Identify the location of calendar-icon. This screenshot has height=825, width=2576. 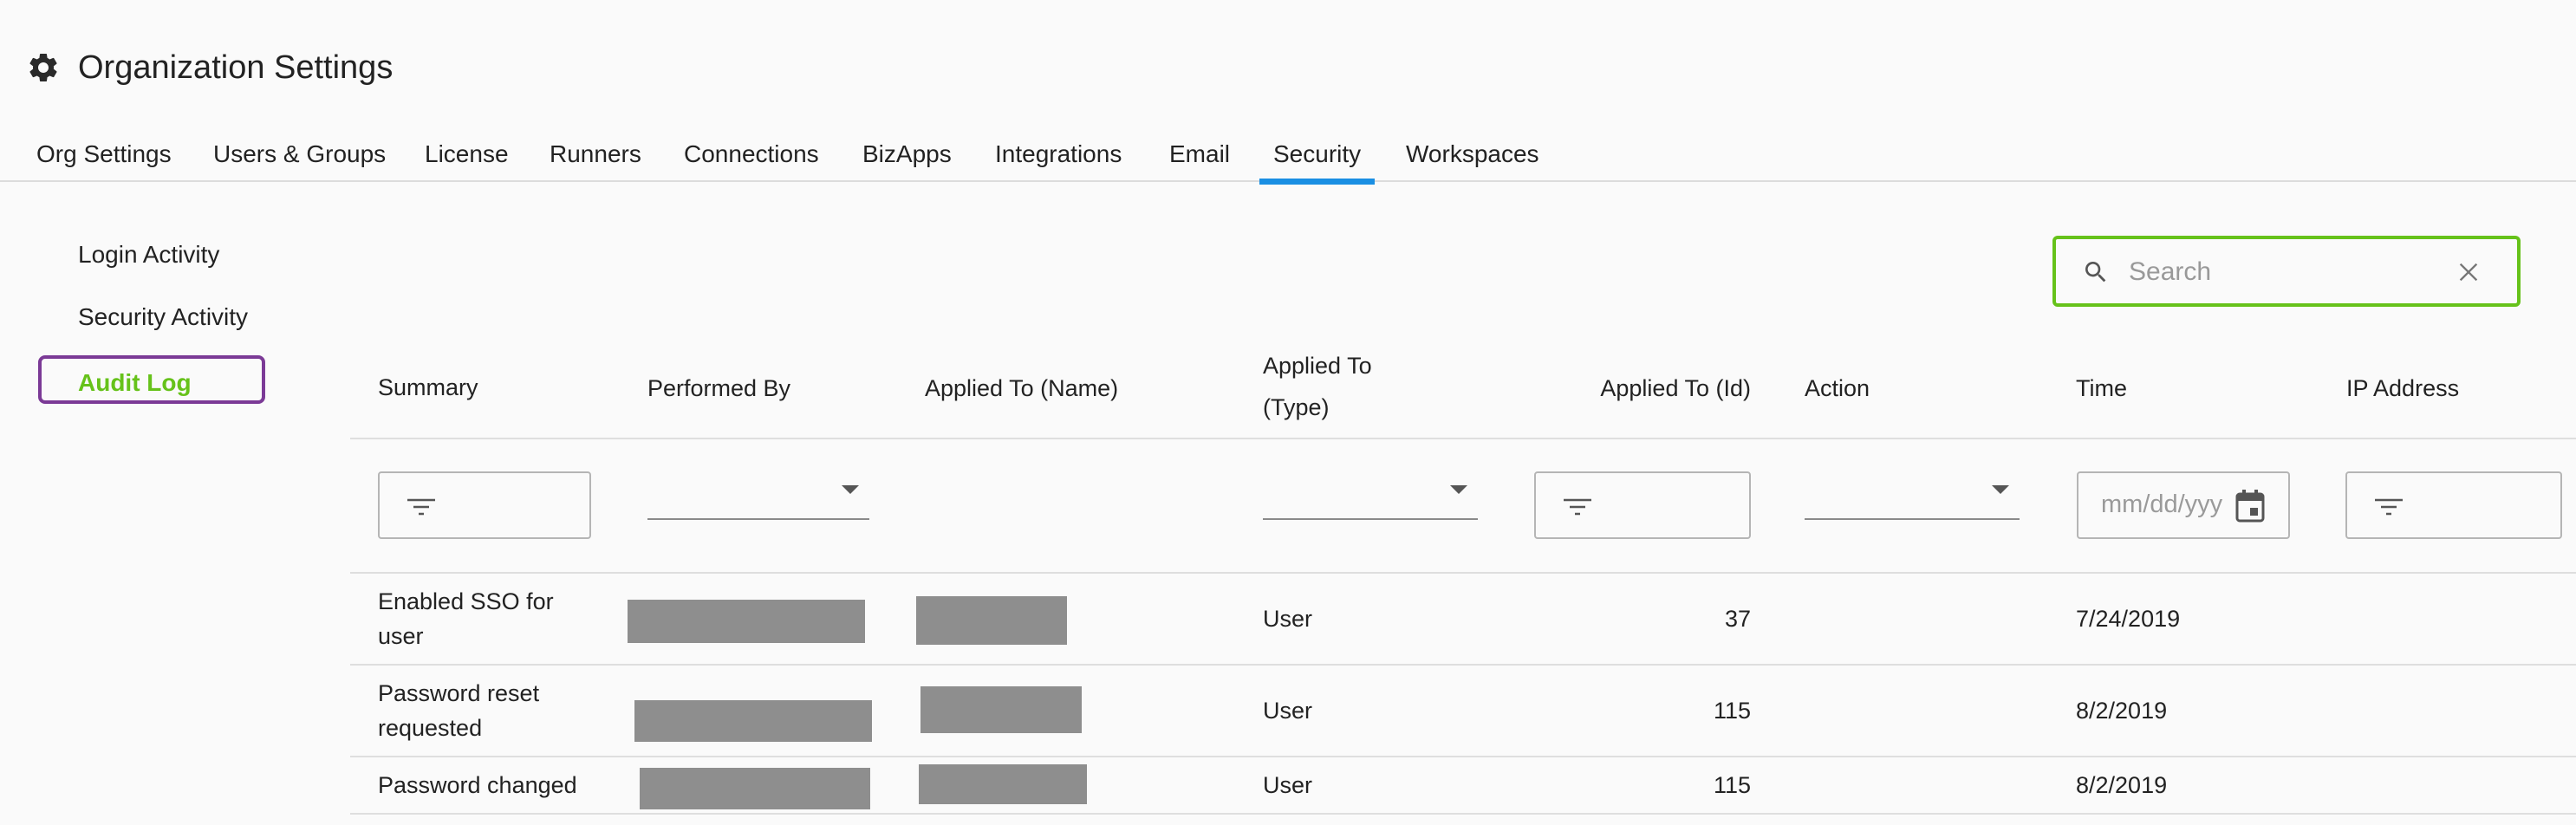
(2250, 506).